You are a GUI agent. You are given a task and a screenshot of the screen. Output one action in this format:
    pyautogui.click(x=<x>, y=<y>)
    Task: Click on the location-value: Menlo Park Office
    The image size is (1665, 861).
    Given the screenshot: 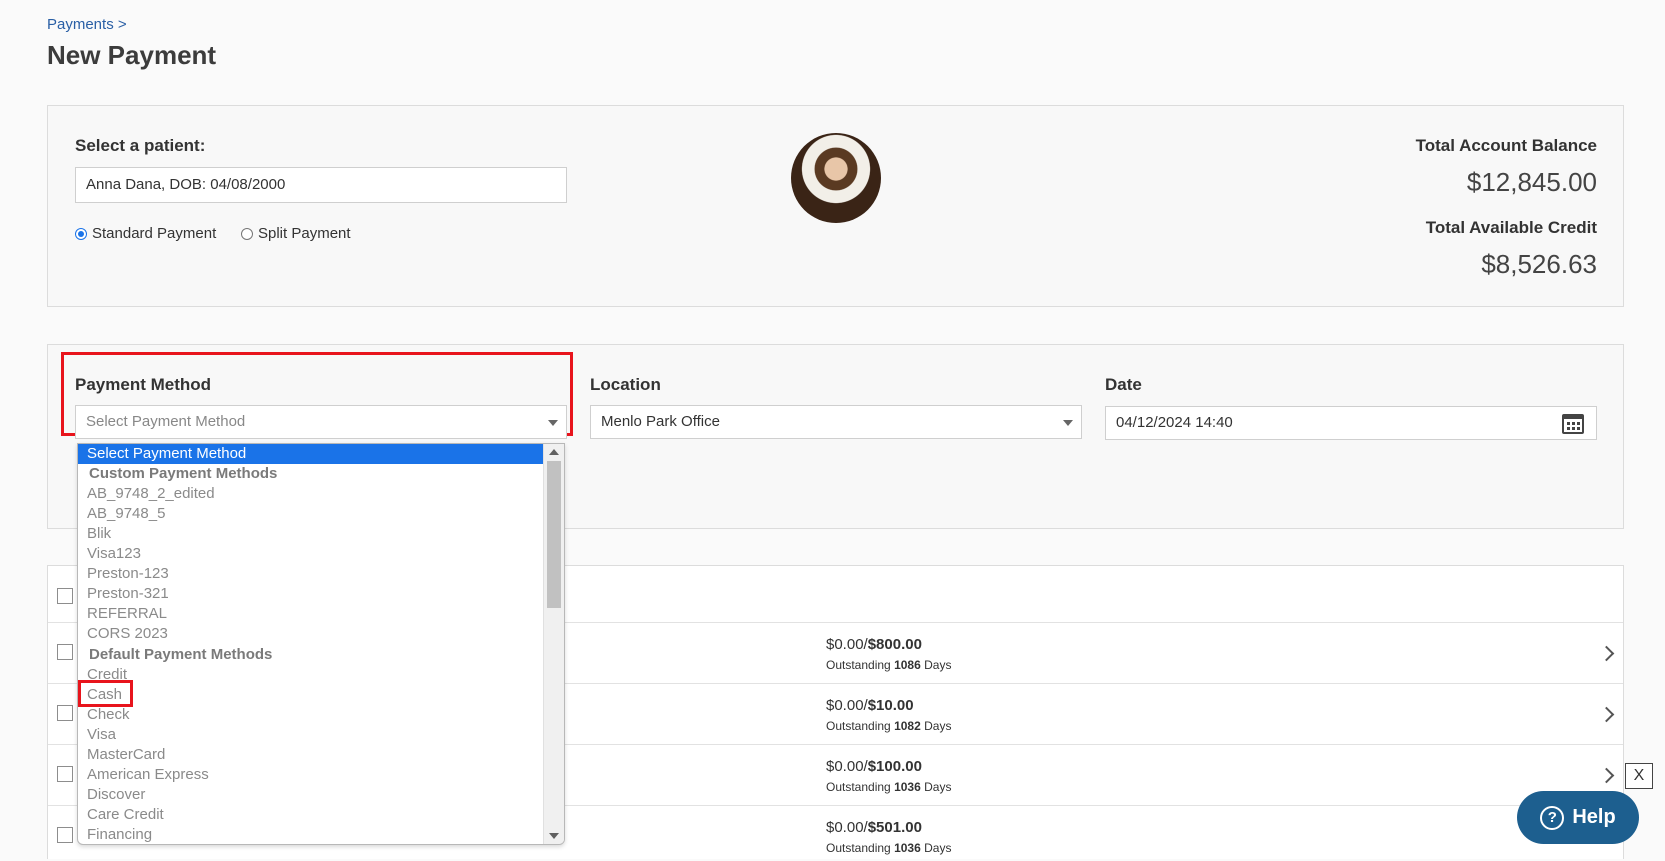 What is the action you would take?
    pyautogui.click(x=660, y=421)
    